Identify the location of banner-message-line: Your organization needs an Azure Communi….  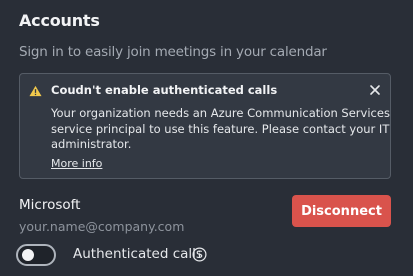
(220, 113).